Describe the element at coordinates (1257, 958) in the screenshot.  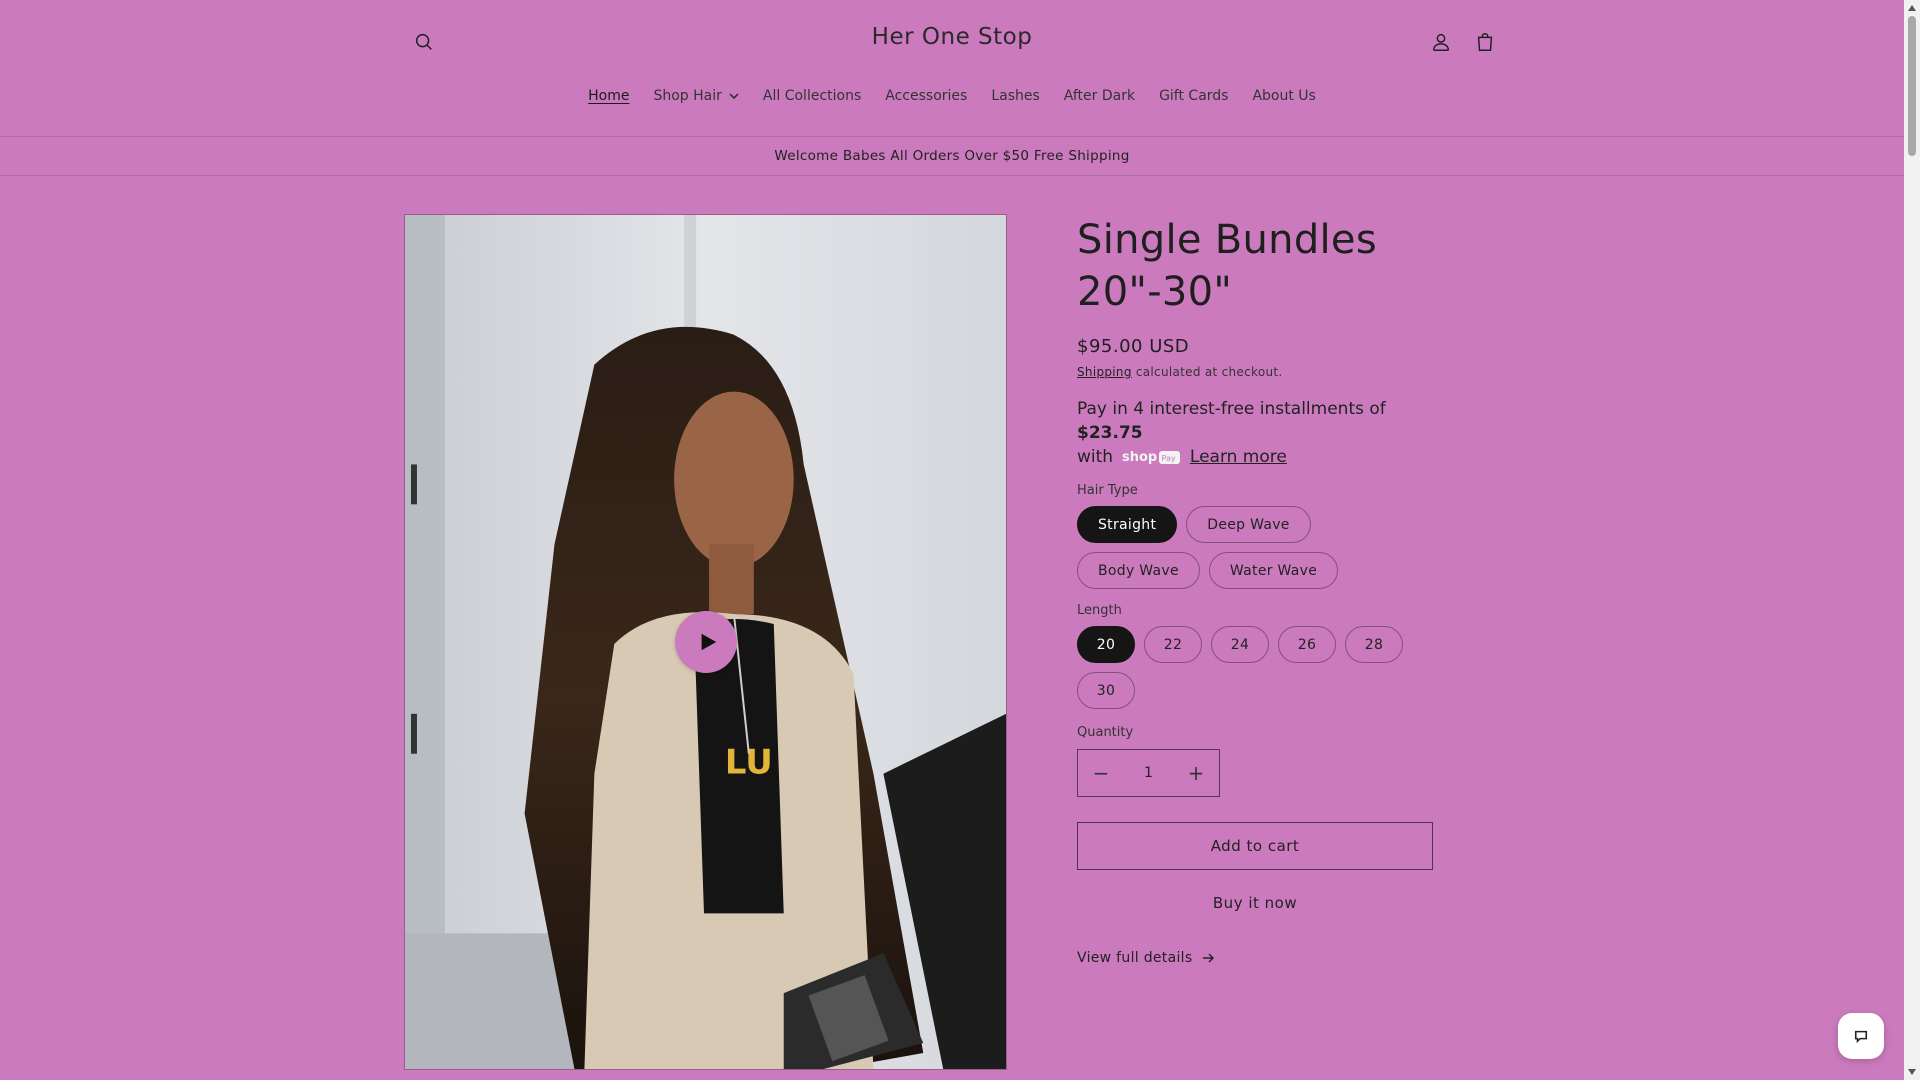
I see `view-full-details-link: View full details` at that location.